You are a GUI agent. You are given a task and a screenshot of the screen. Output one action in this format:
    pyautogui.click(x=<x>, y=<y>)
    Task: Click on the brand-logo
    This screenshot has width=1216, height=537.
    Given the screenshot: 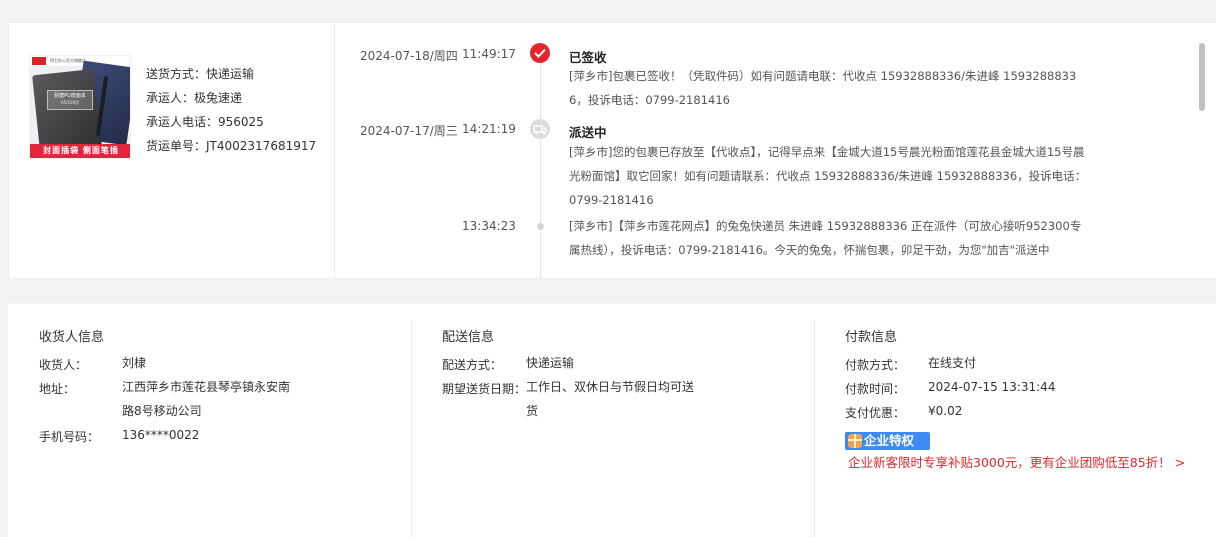 What is the action you would take?
    pyautogui.click(x=39, y=61)
    